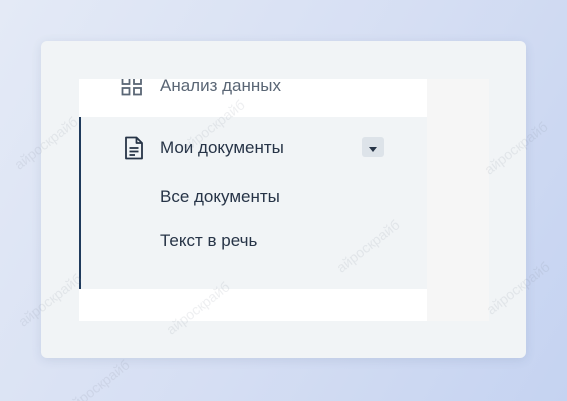  I want to click on sidebar-subitem-all-documents: Все документы, so click(220, 197).